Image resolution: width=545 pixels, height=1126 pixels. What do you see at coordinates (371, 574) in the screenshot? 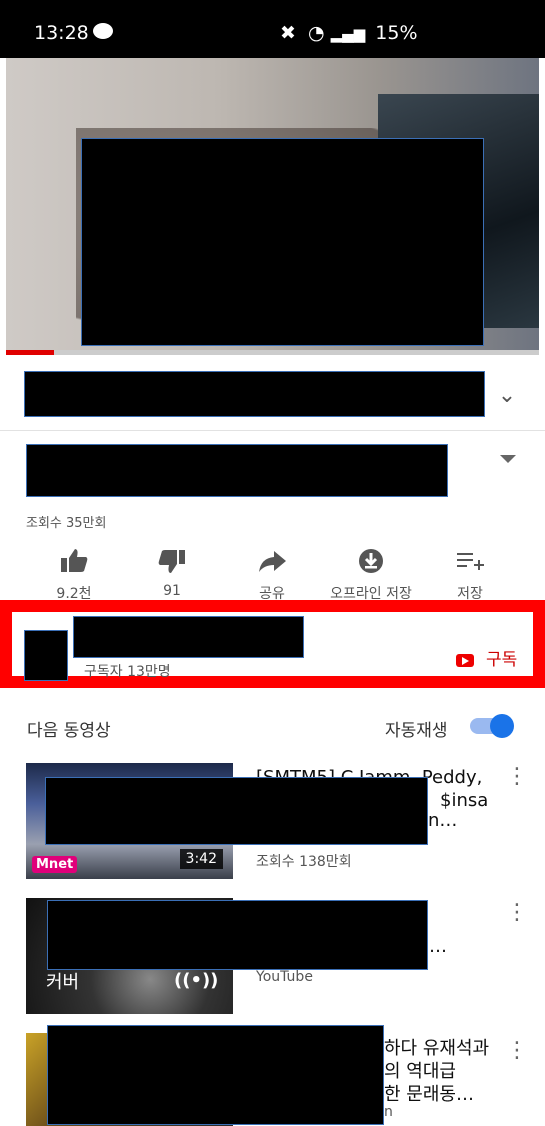
I see `download-button: 오프라인 저장` at bounding box center [371, 574].